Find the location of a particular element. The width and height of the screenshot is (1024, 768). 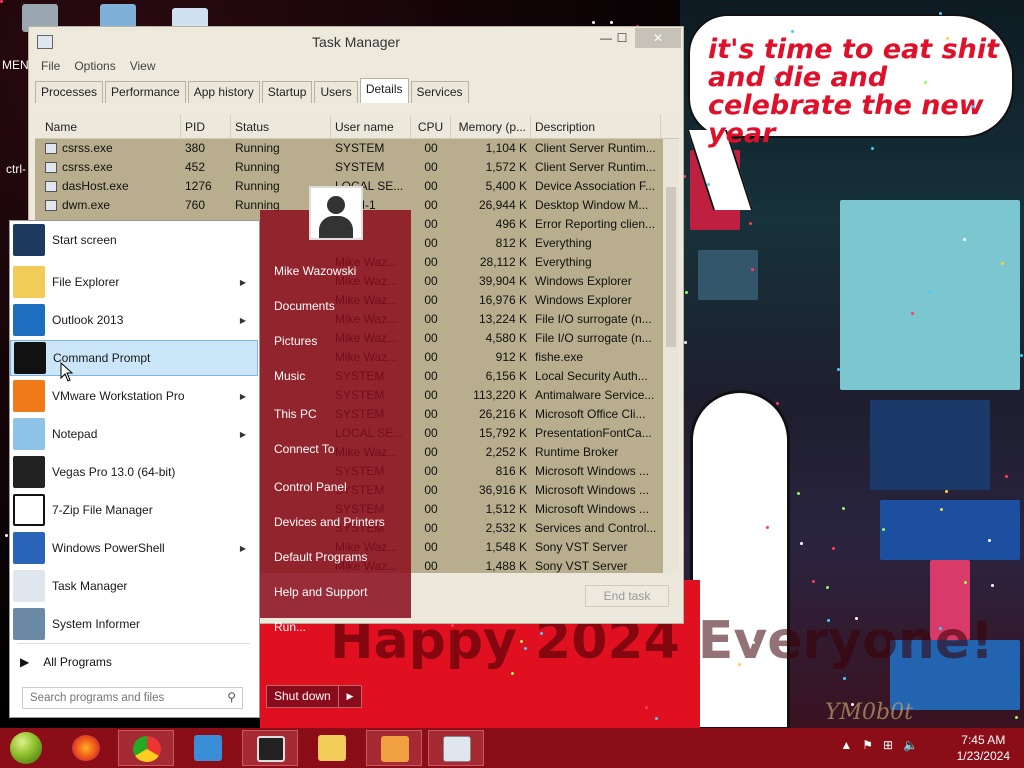

tab-app-history: App history is located at coordinates (223, 92).